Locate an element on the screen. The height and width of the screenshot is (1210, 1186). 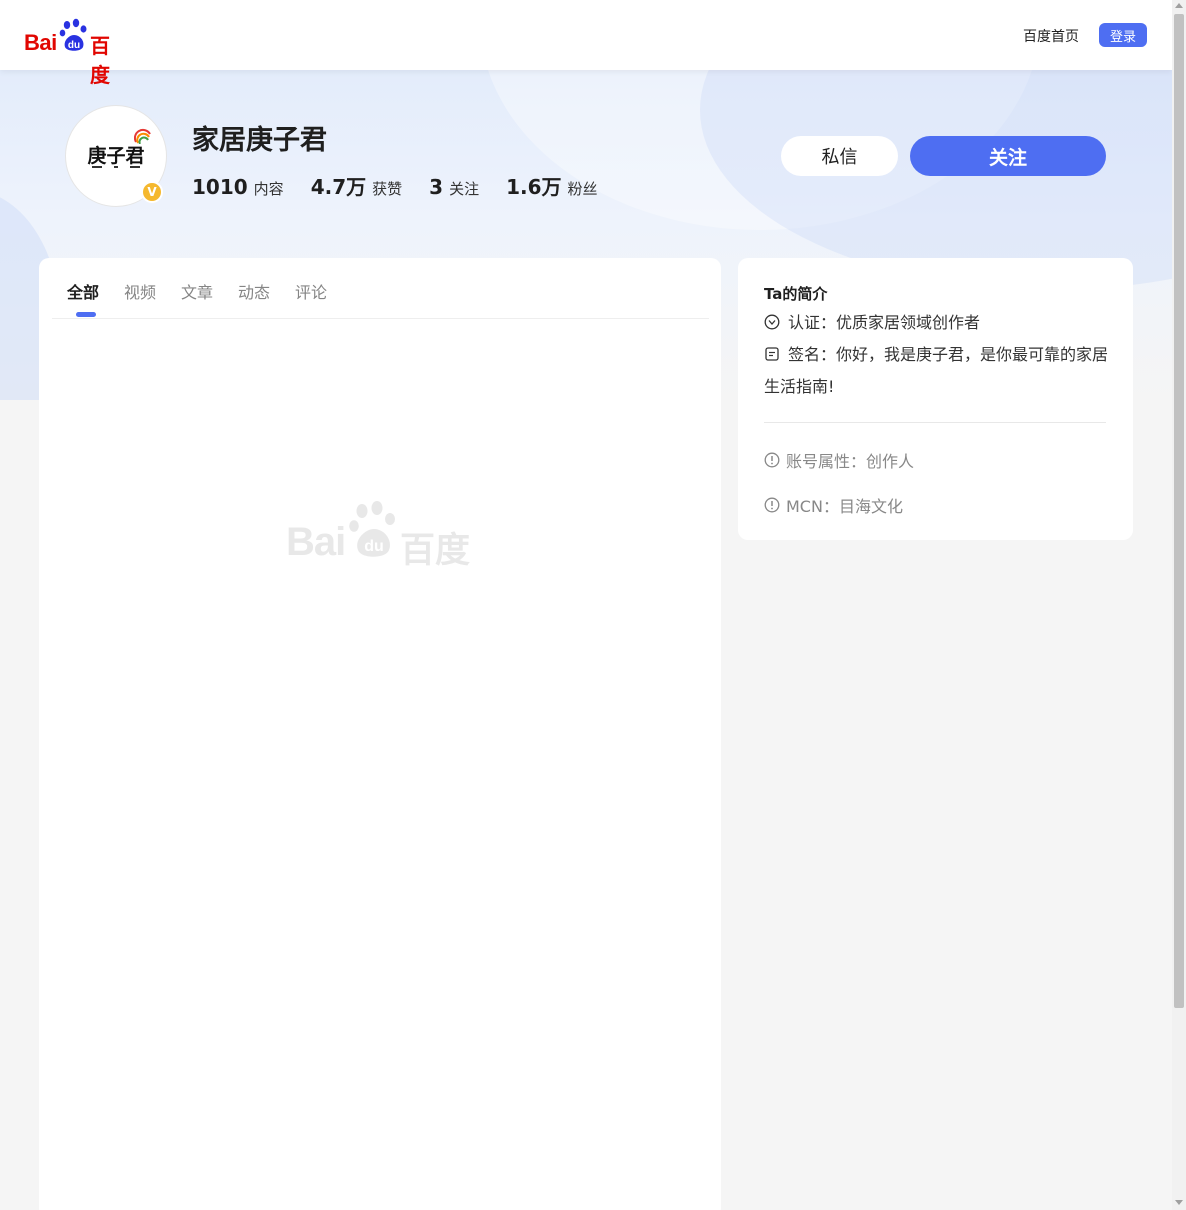
stat-label: 粉丝 is located at coordinates (582, 189).